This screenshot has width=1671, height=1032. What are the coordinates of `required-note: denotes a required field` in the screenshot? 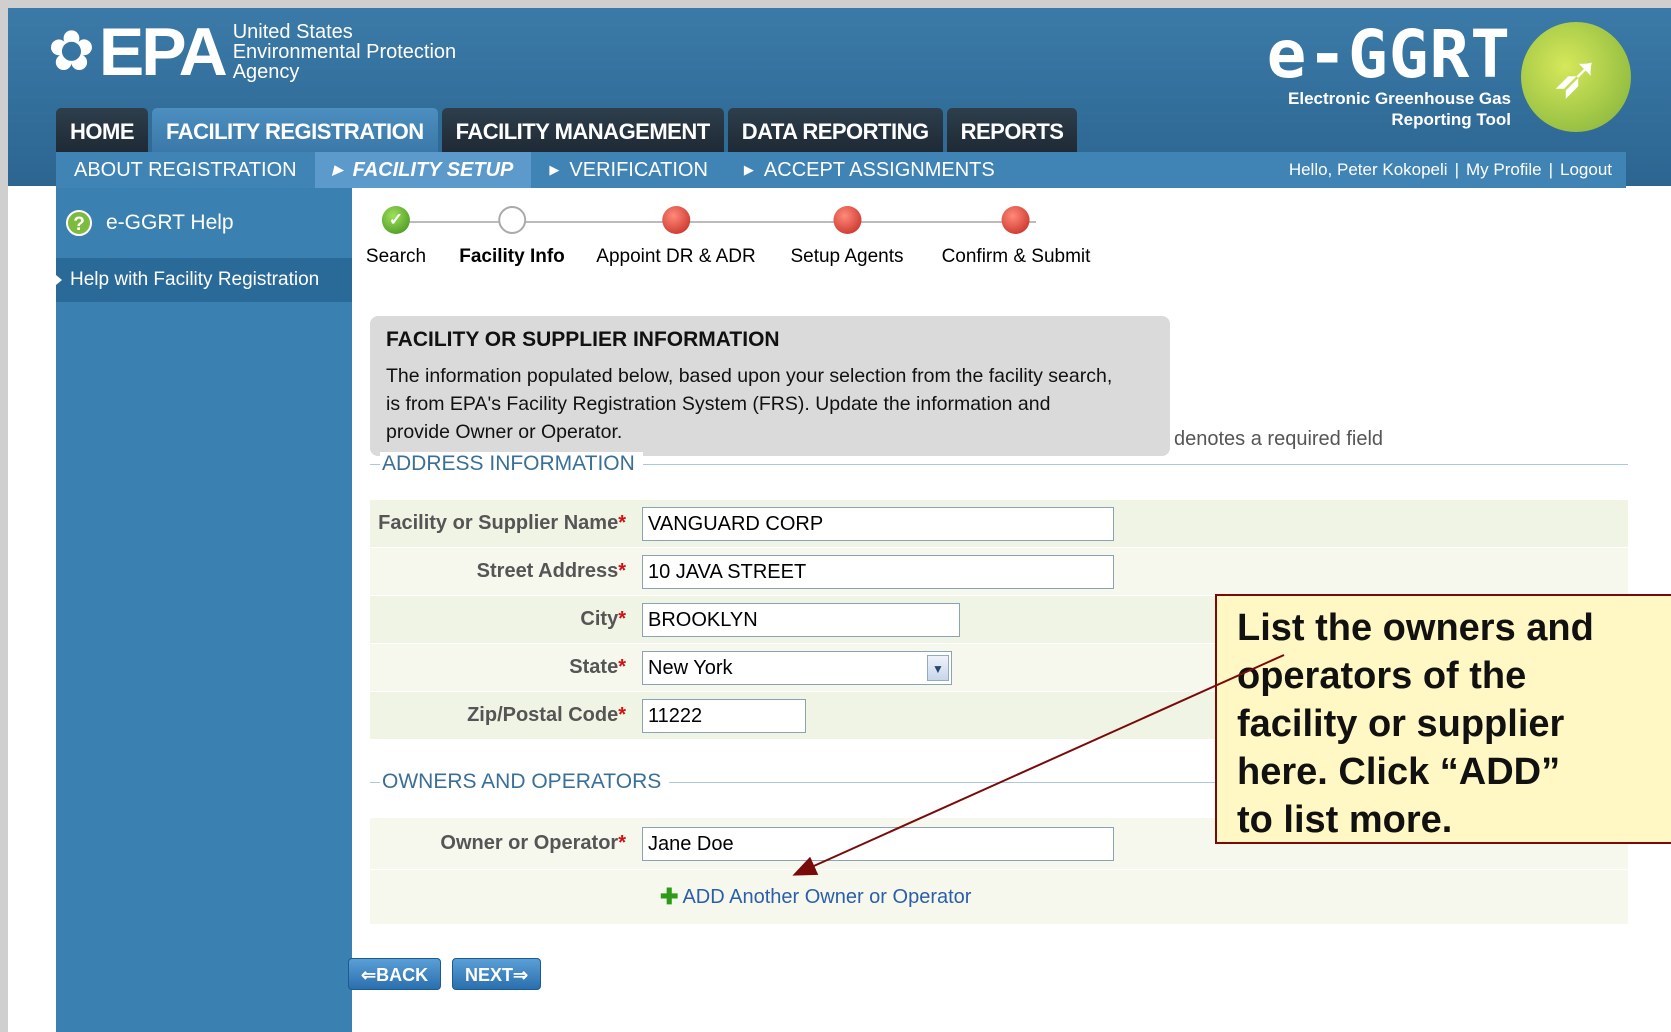 It's located at (1279, 439).